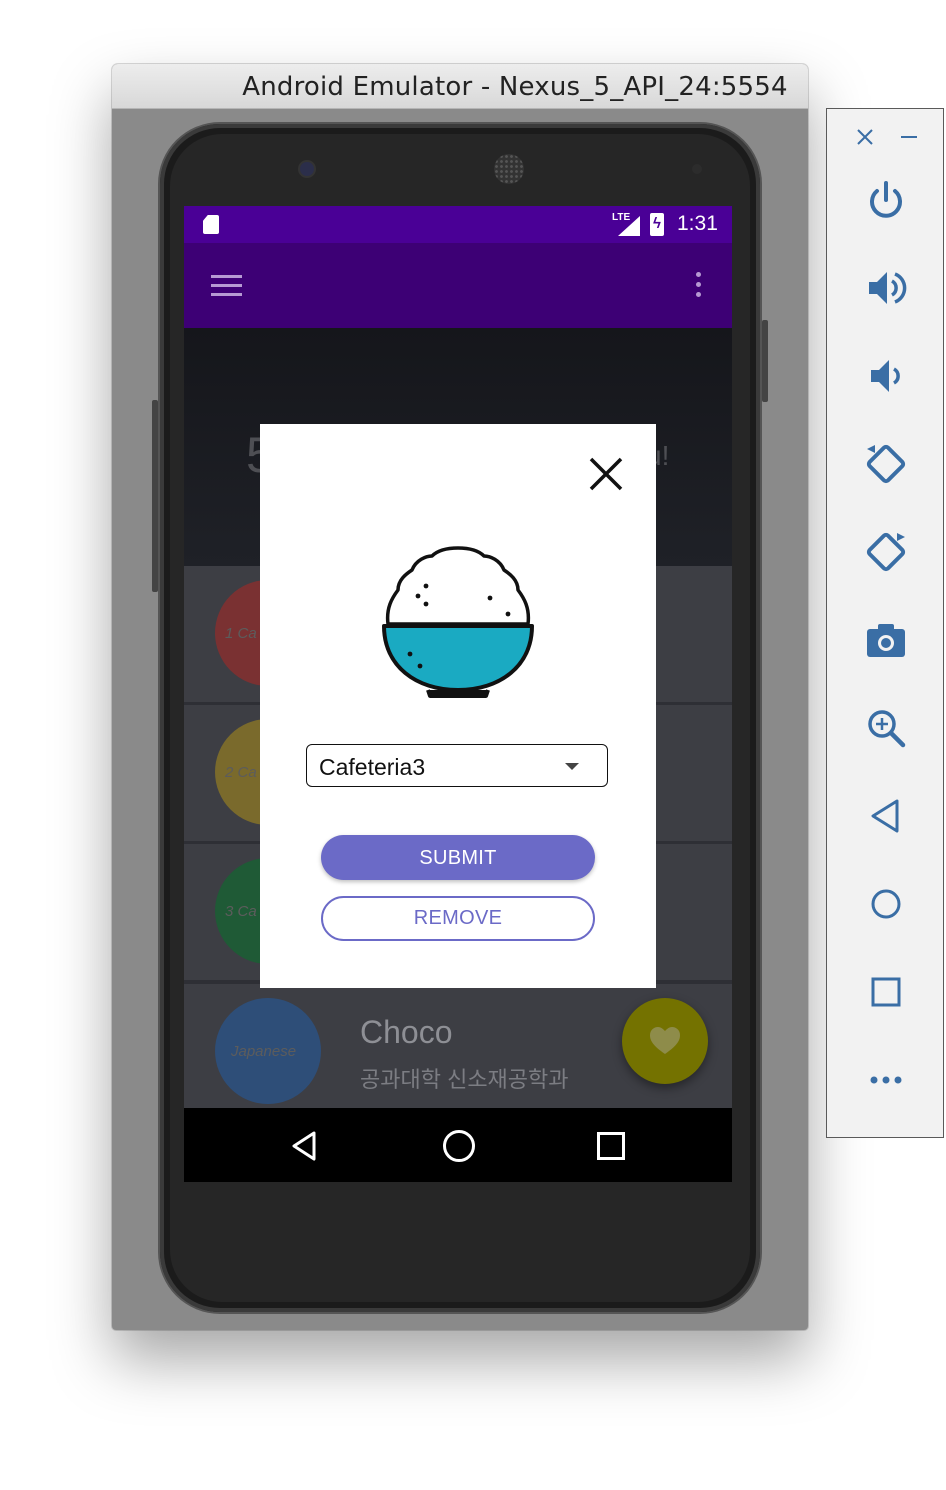  I want to click on nav-home-icon, so click(459, 1146).